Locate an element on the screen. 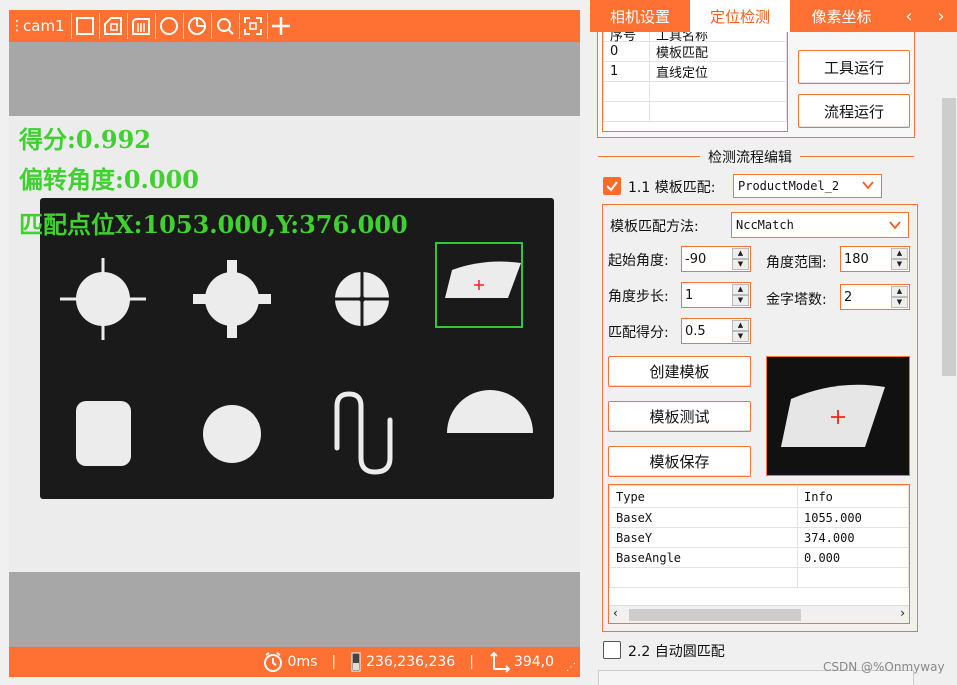  overlay-score: 得分:0.992 is located at coordinates (85, 139).